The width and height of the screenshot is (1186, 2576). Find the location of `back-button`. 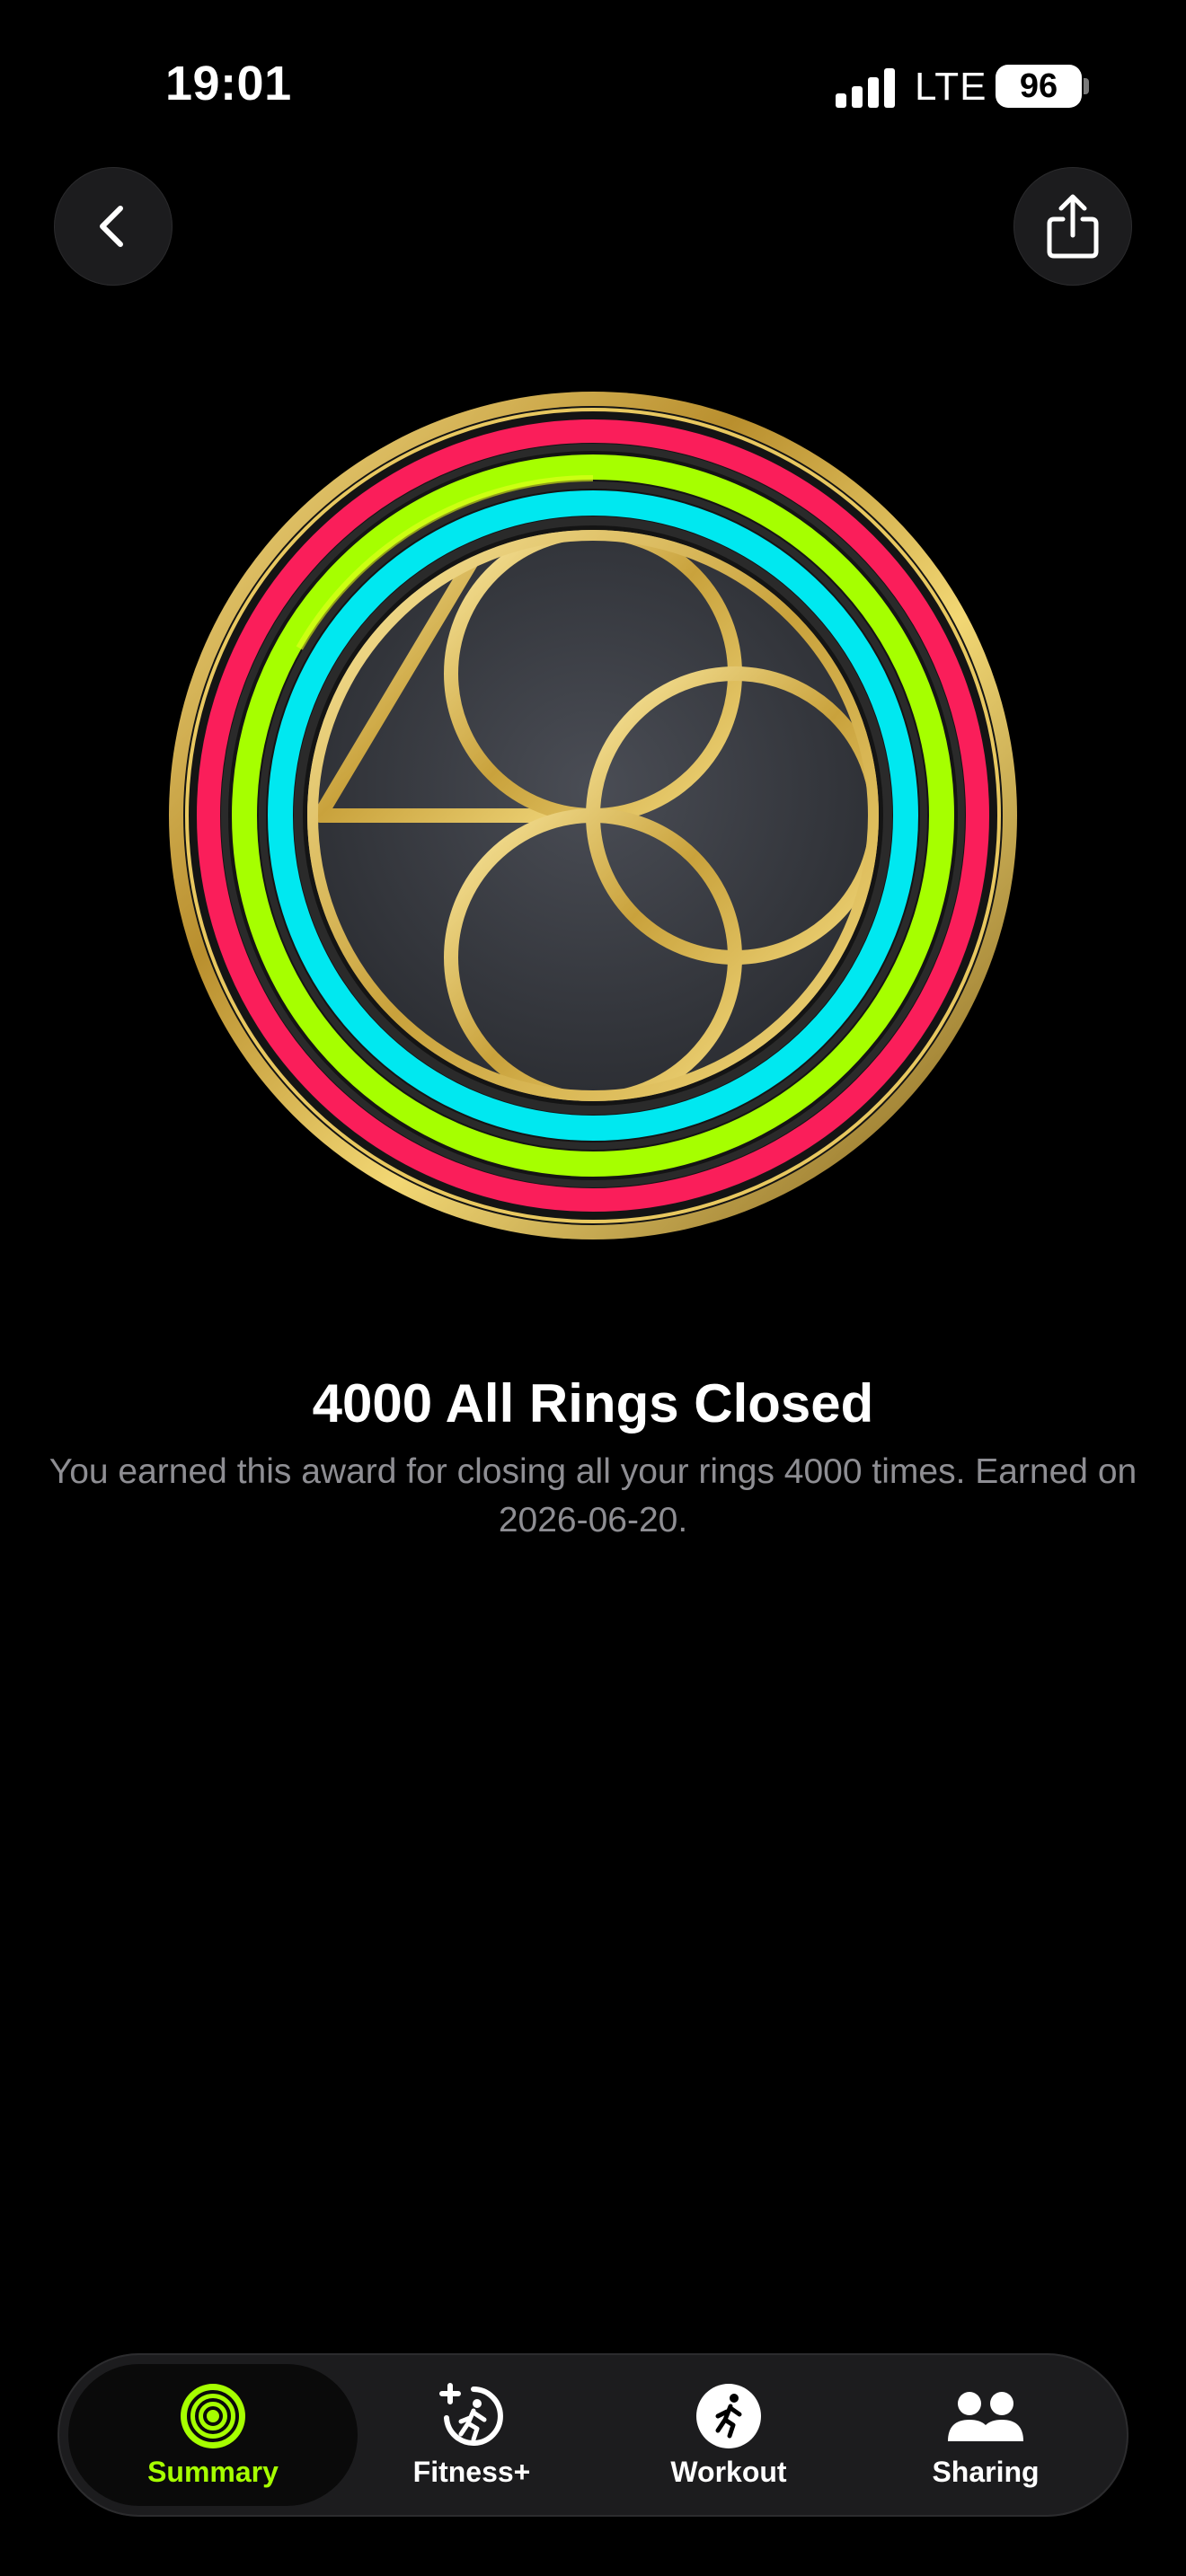

back-button is located at coordinates (113, 226).